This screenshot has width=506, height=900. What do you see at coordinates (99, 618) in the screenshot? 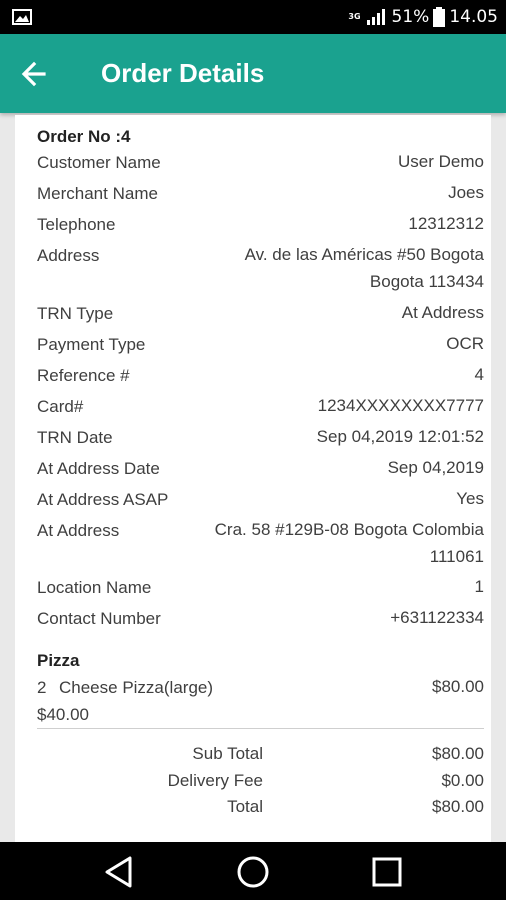
I see `detail-label: Contact Number` at bounding box center [99, 618].